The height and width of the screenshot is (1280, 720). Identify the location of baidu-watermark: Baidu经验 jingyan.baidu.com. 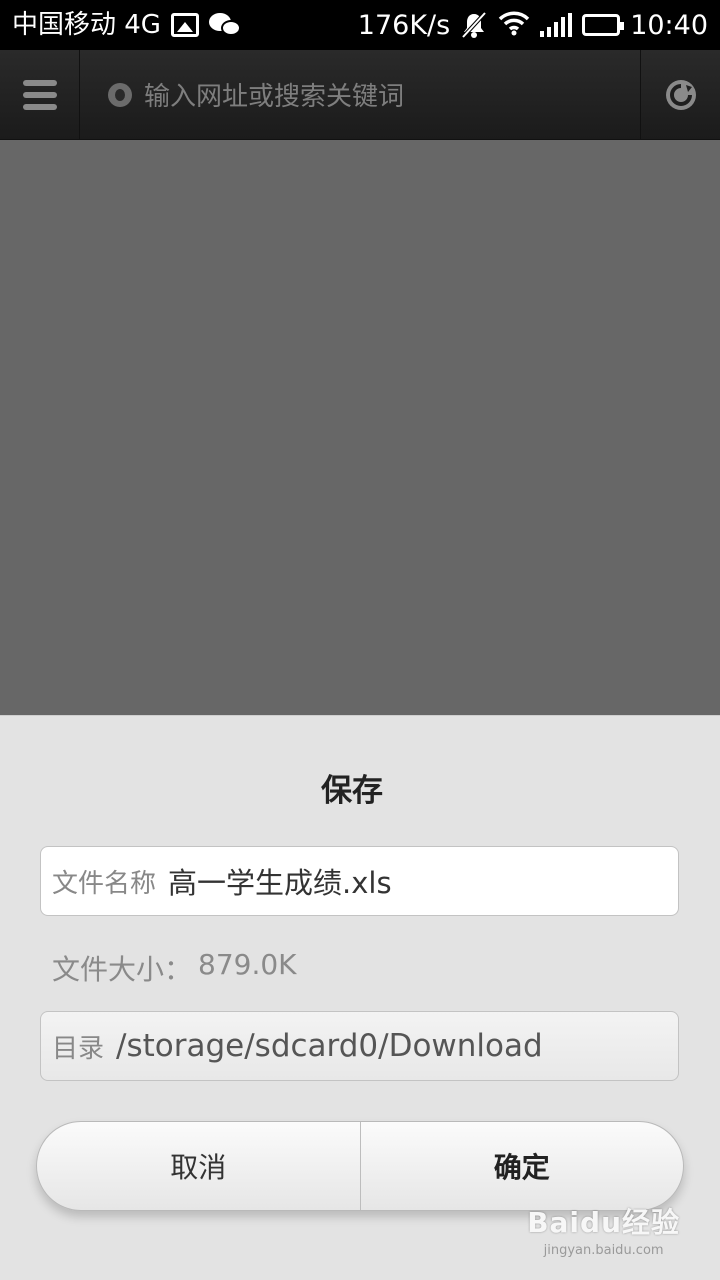
(603, 1229).